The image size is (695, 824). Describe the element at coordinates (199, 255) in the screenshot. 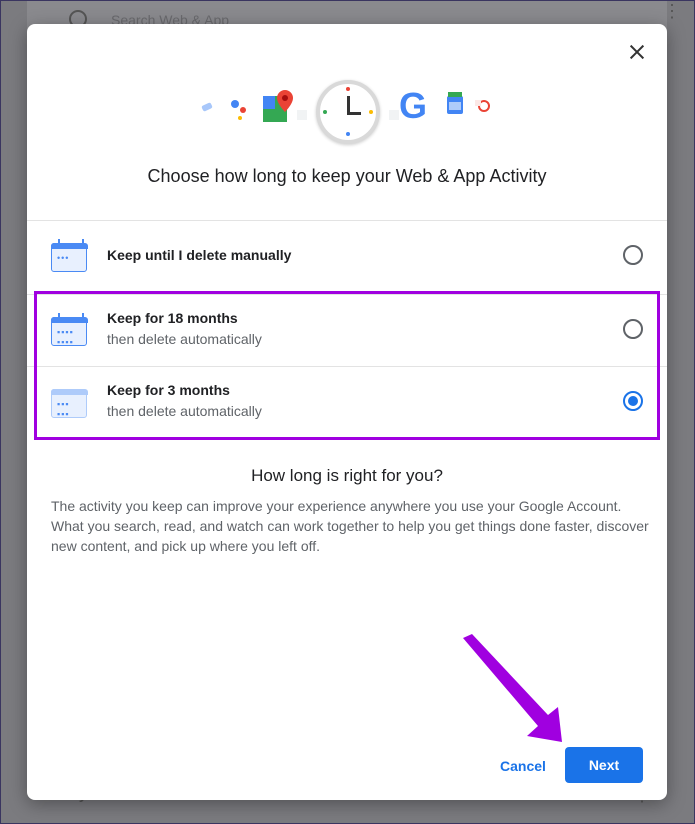

I see `option-title: Keep until I delete manually` at that location.